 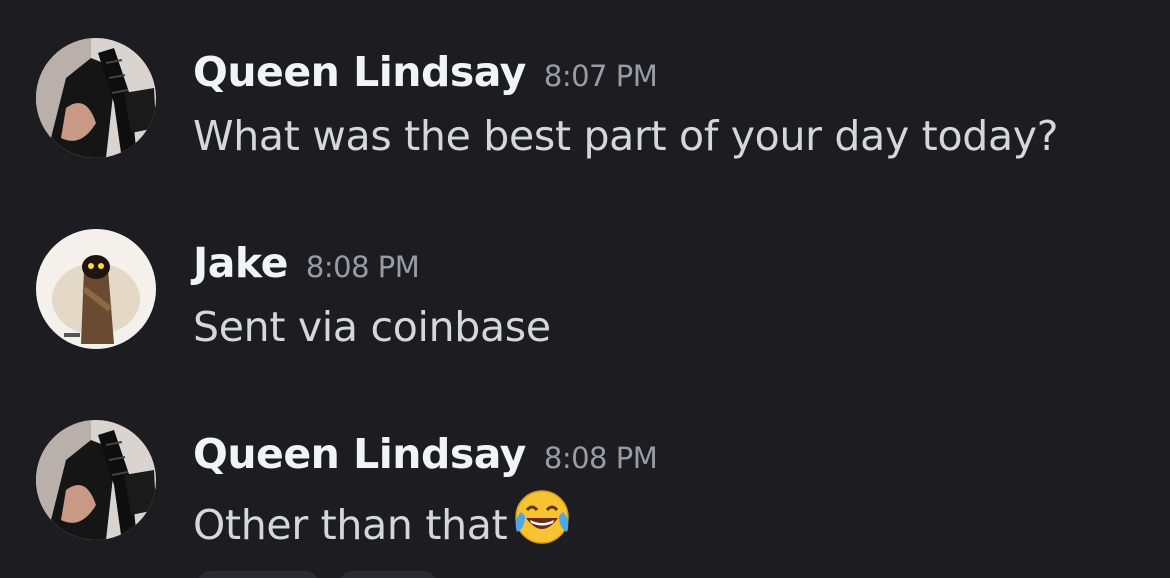 I want to click on face-with-tears-of-joy-icon, so click(x=542, y=522).